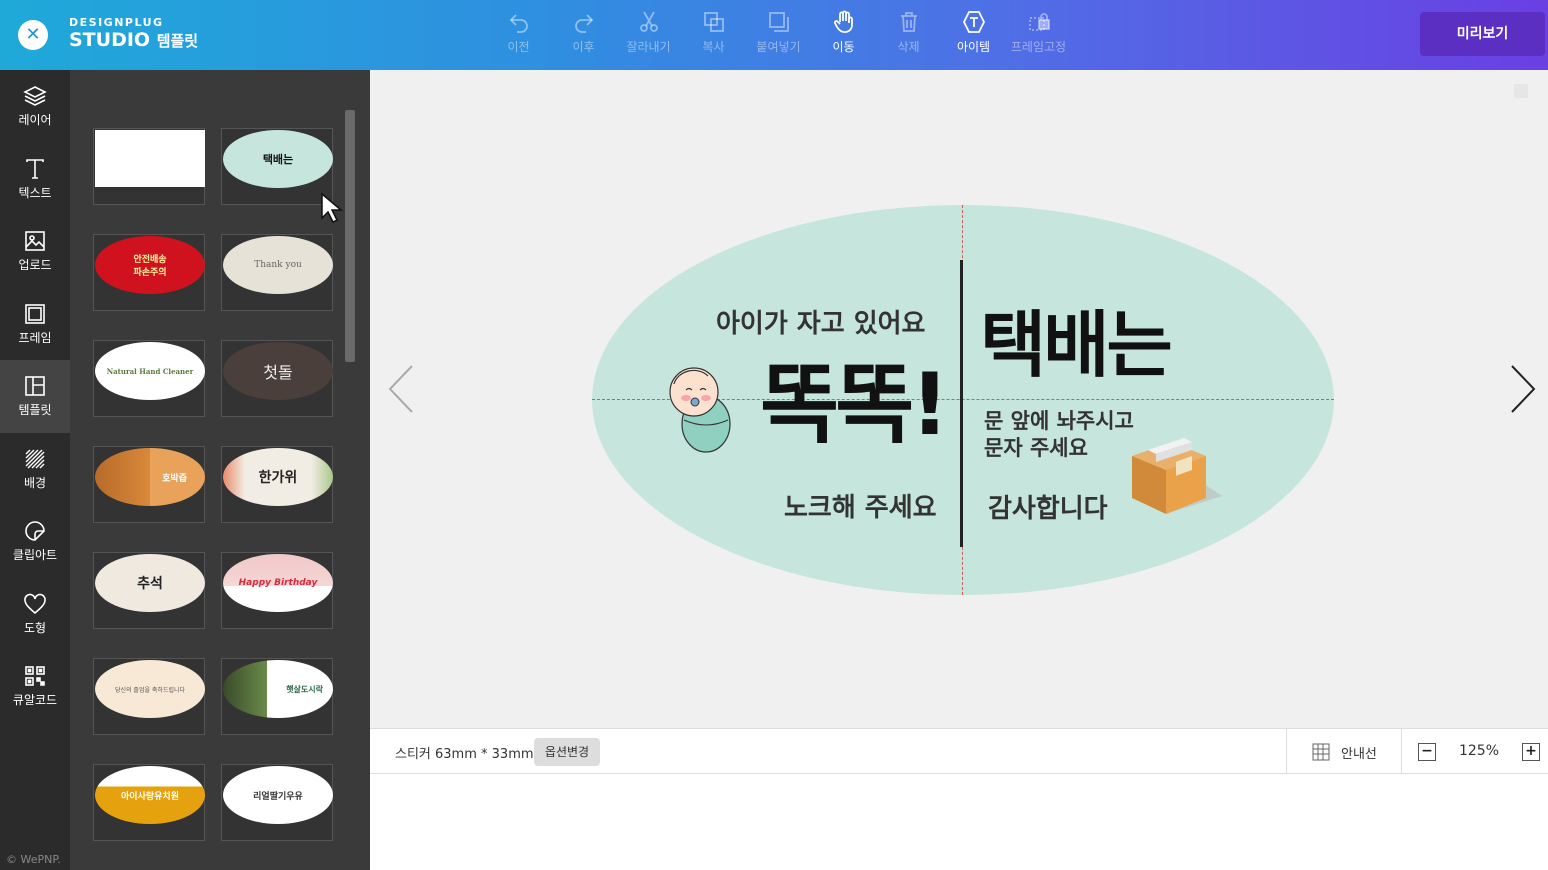 Image resolution: width=1548 pixels, height=870 pixels. What do you see at coordinates (854, 405) in the screenshot?
I see `sticker-text-knock: 똑똑!` at bounding box center [854, 405].